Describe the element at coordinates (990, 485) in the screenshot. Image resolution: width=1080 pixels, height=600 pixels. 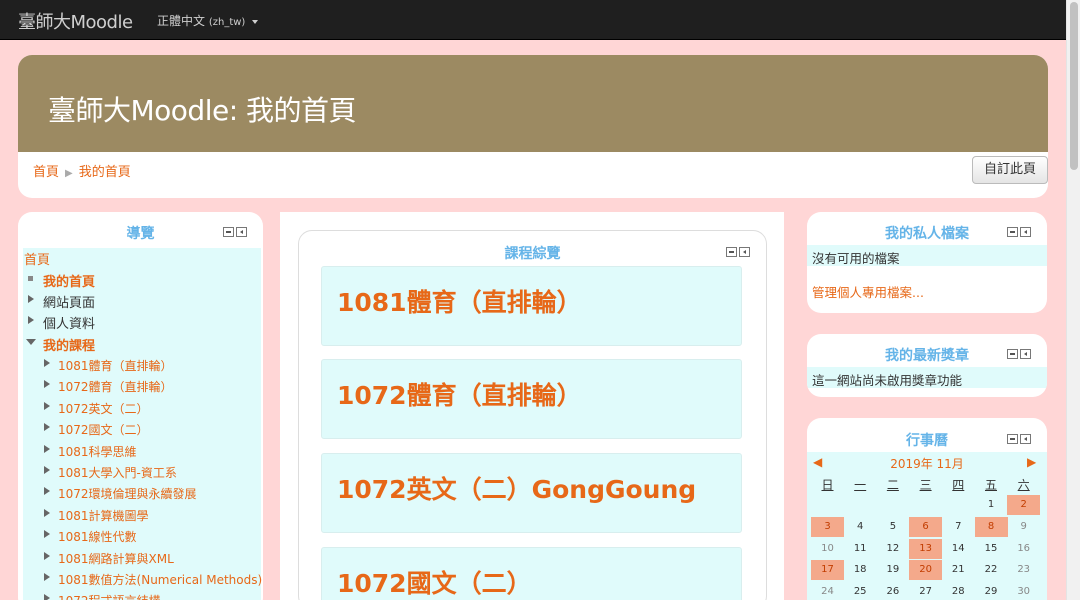
I see `calendar-weekday: 五` at that location.